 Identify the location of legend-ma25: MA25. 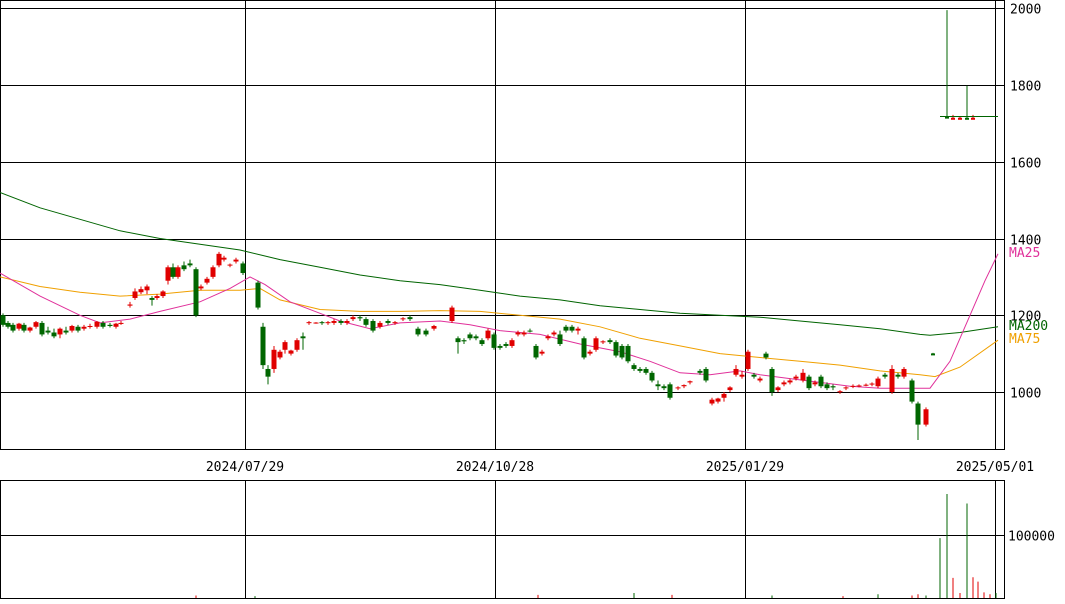
(1024, 253).